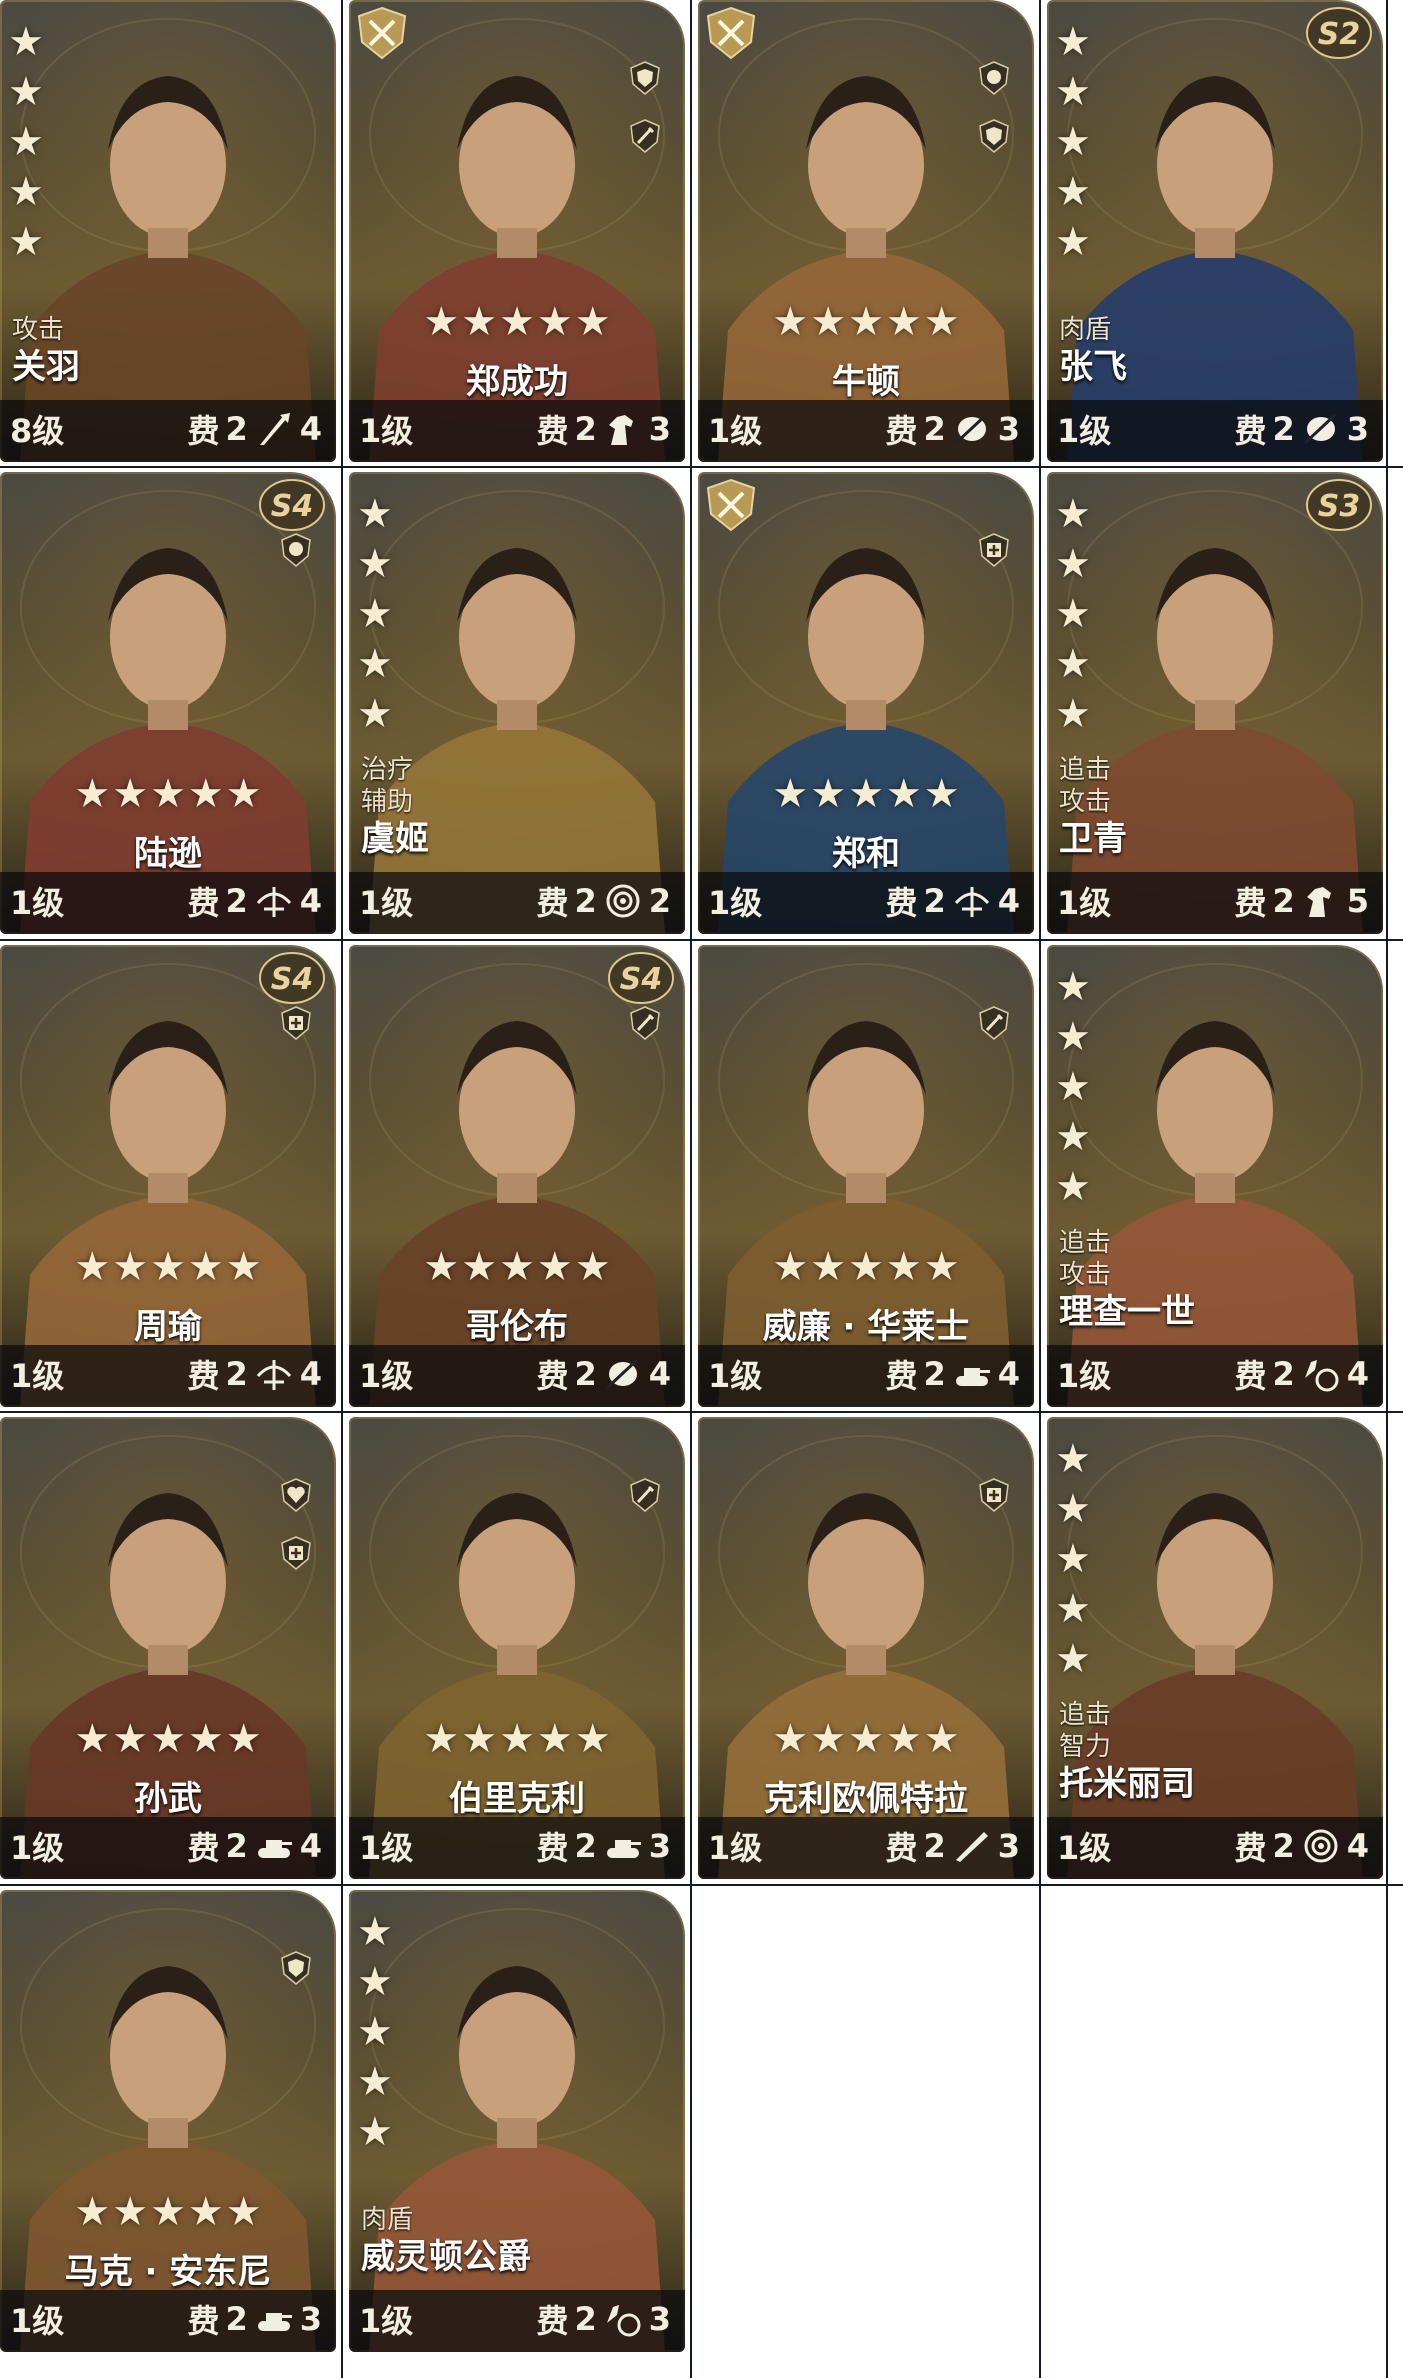 Image resolution: width=1403 pixels, height=2378 pixels. What do you see at coordinates (168, 2121) in the screenshot?
I see `hero-card: ★★★★★ 马克 · 安东尼 1级费 2 3` at bounding box center [168, 2121].